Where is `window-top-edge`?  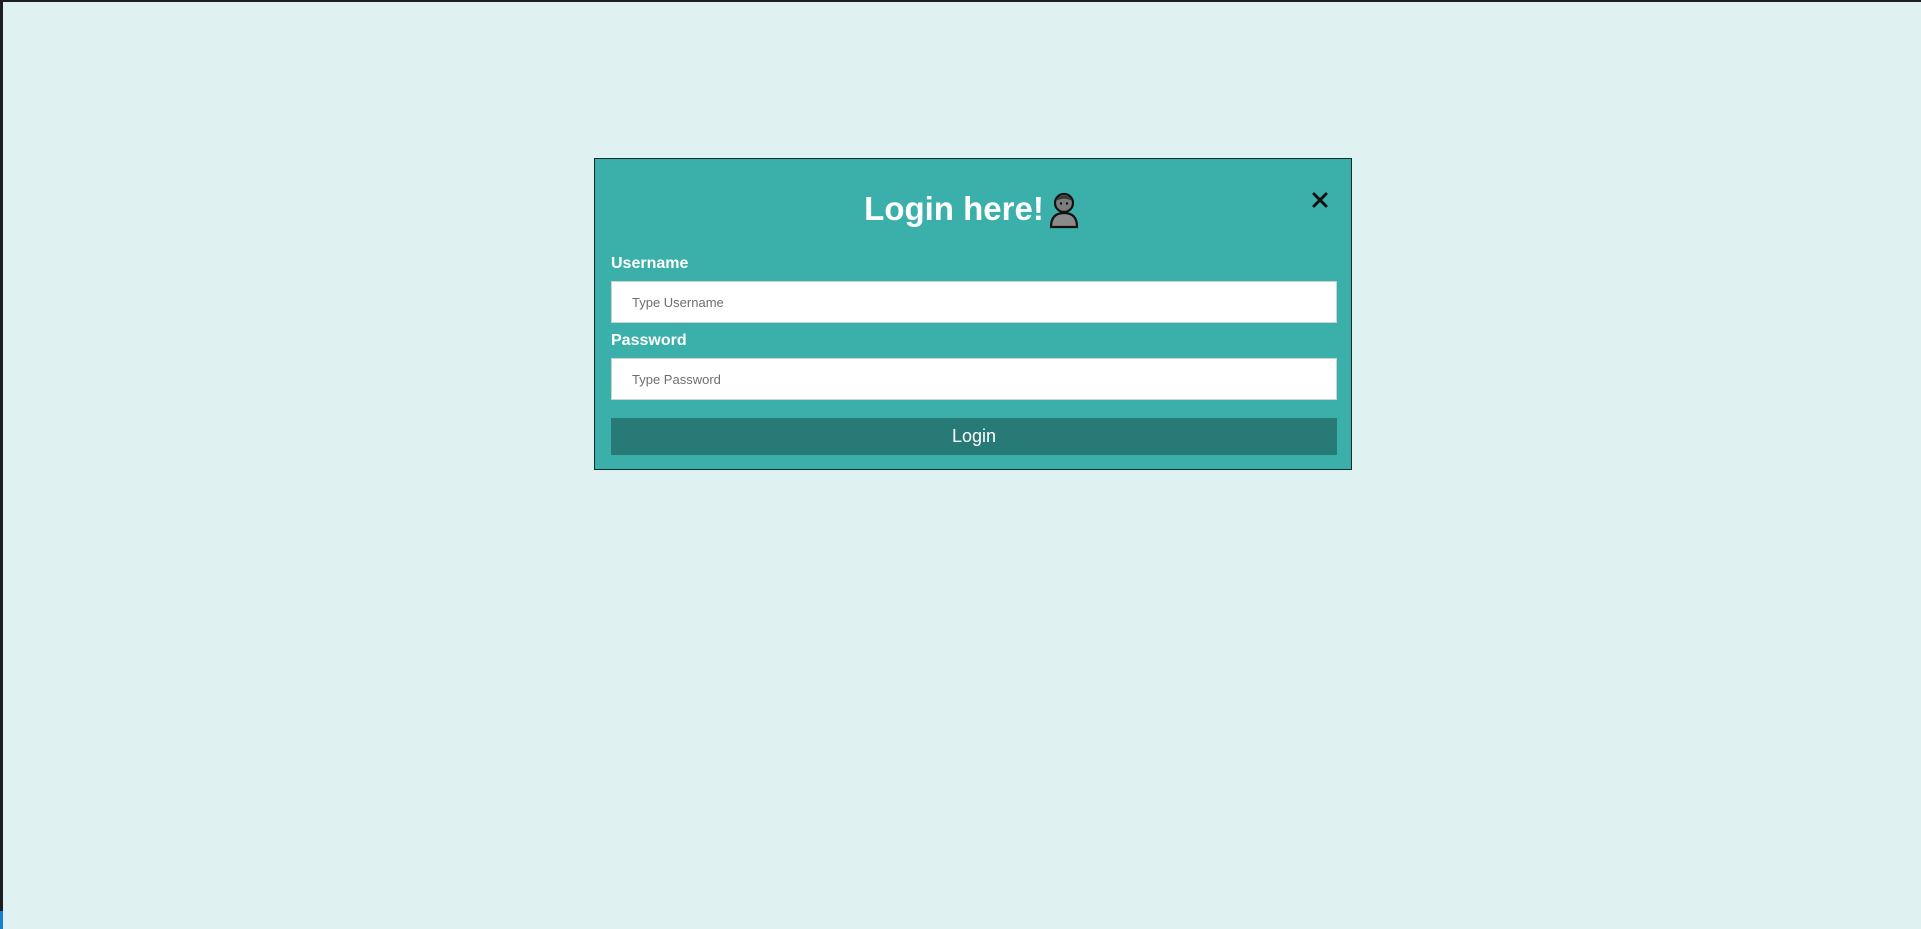
window-top-edge is located at coordinates (960, 1).